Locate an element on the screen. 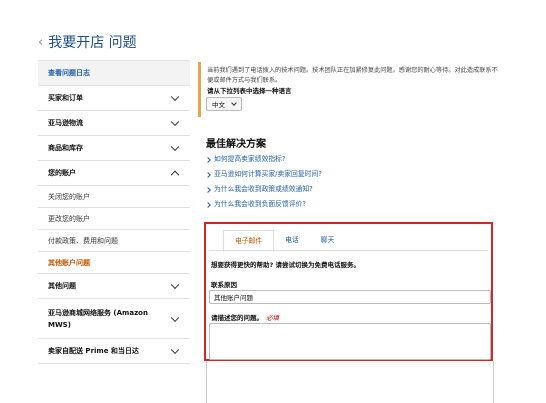 The width and height of the screenshot is (546, 403). solution-link: 如何提高卖家绩效指标? is located at coordinates (263, 159).